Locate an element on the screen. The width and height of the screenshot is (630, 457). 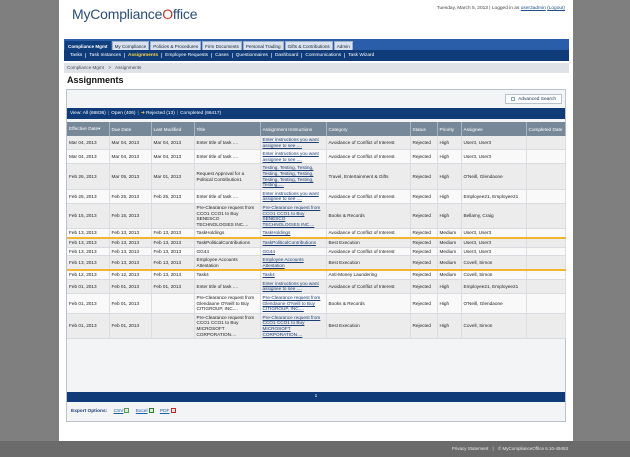
sub-tab-employee-requests: Employee Requests is located at coordinates (187, 55).